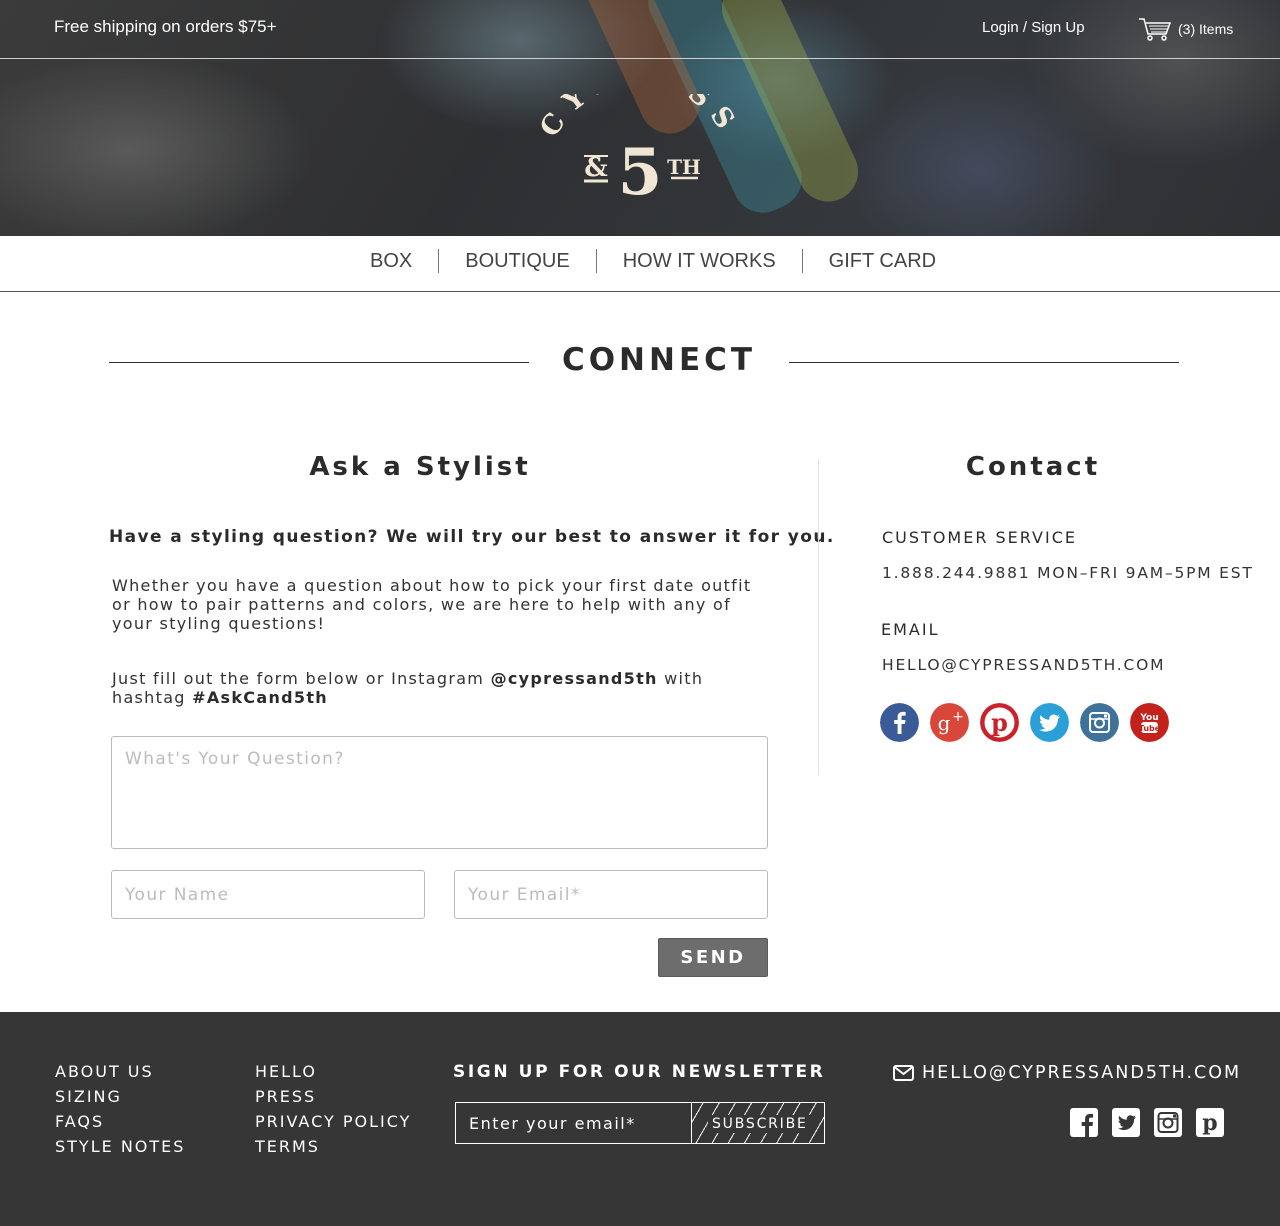  I want to click on footer-email-link: HELLO@CYPRESSAND5TH.COM, so click(1067, 1073).